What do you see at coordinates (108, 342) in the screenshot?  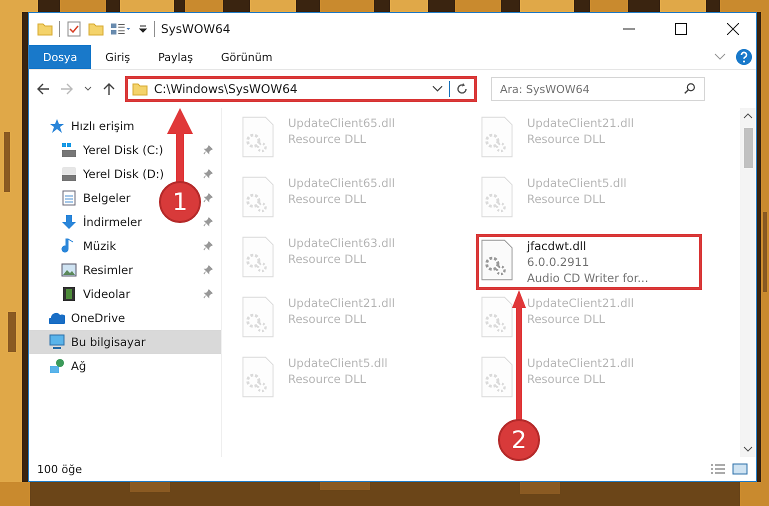 I see `sidebar-label: Bu bilgisayar` at bounding box center [108, 342].